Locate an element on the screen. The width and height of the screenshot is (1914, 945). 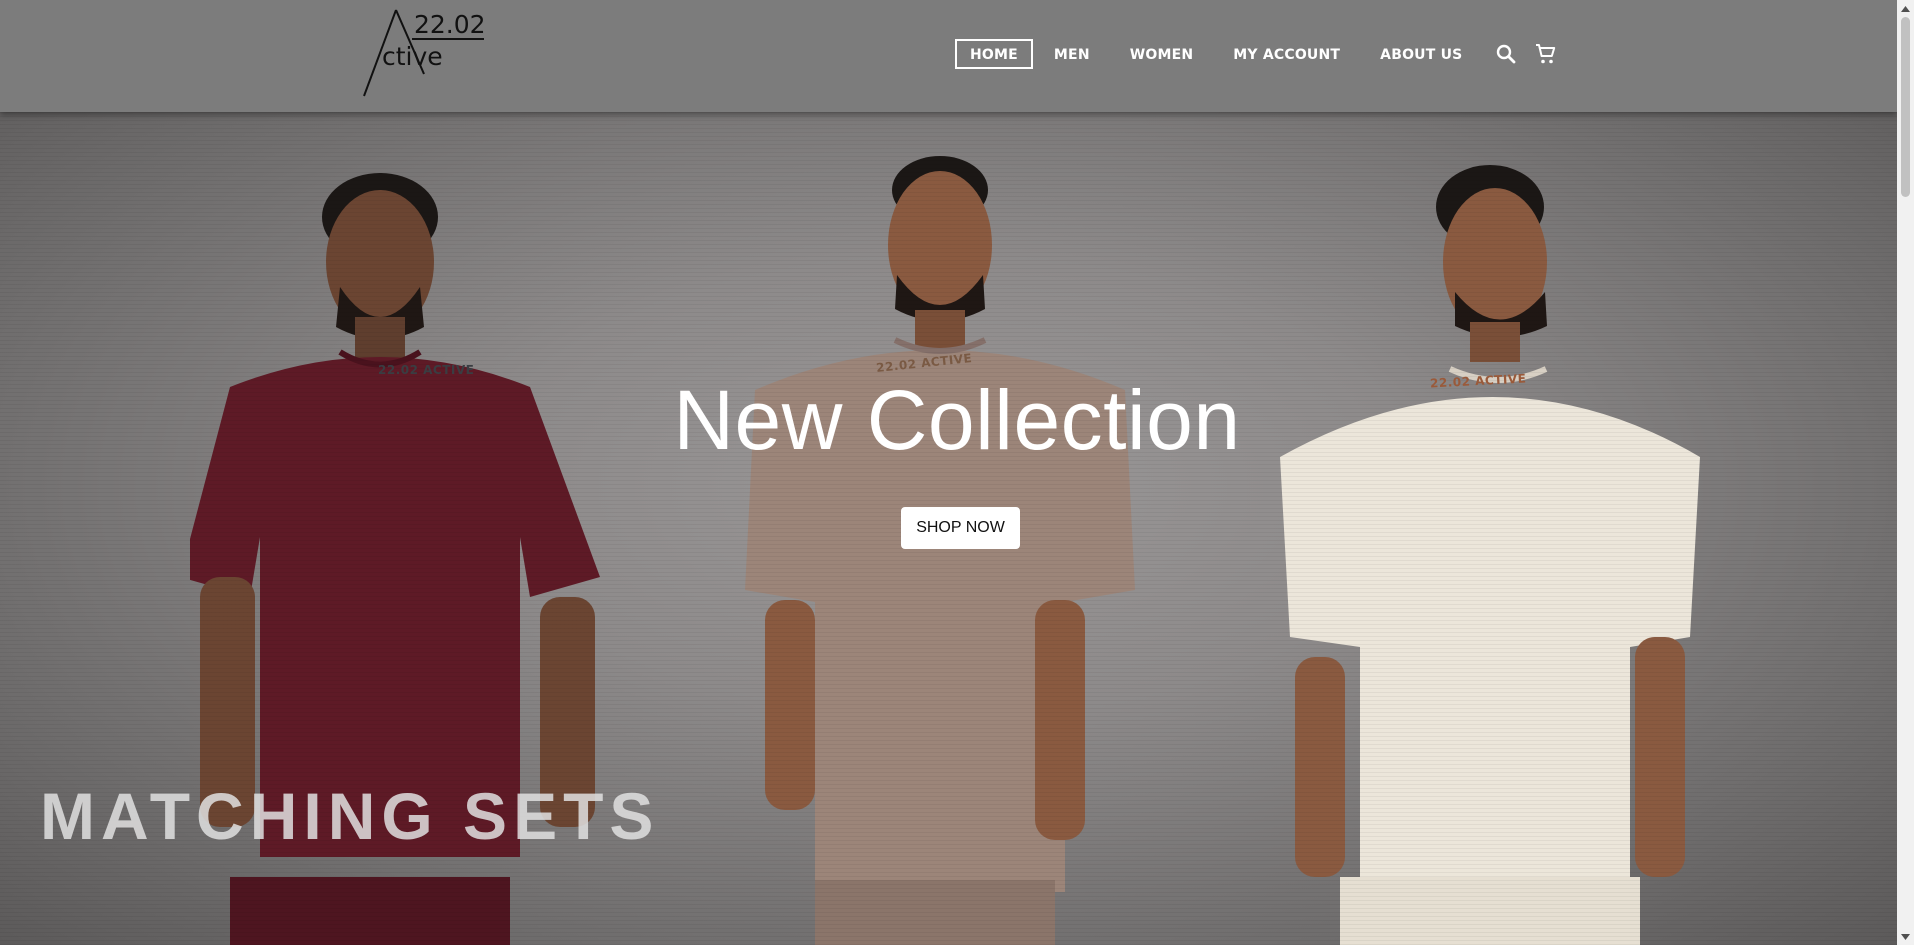
search-icon is located at coordinates (1506, 54).